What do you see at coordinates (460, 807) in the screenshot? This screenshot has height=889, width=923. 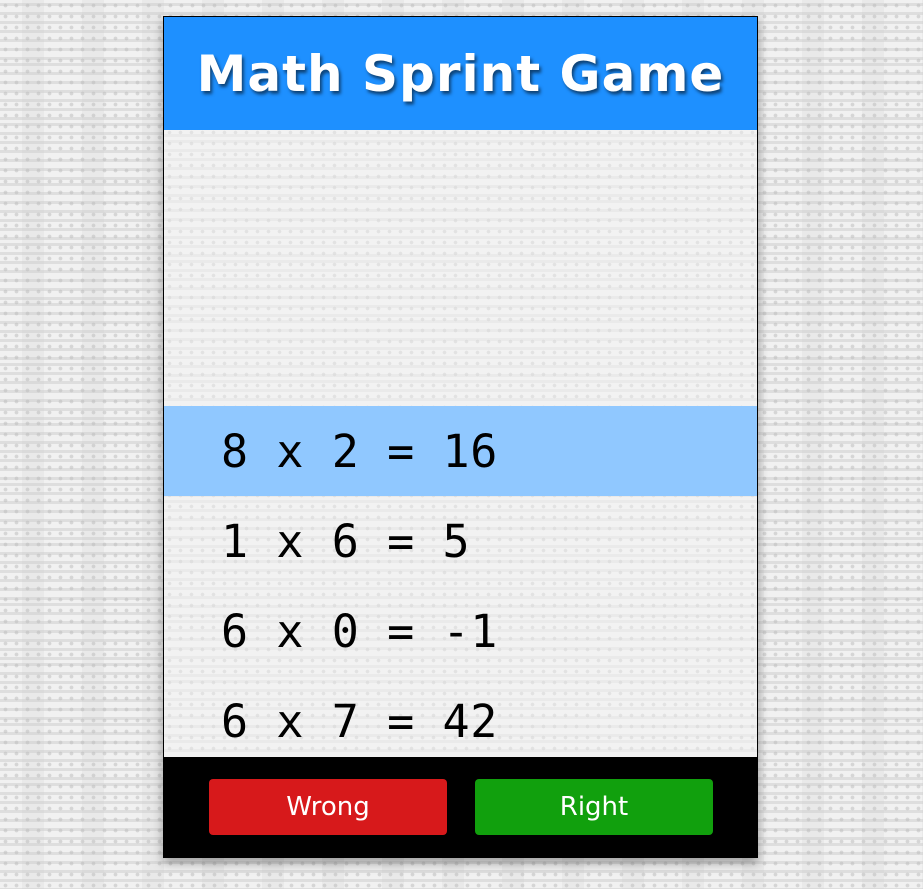 I see `footer: Wrong Right` at bounding box center [460, 807].